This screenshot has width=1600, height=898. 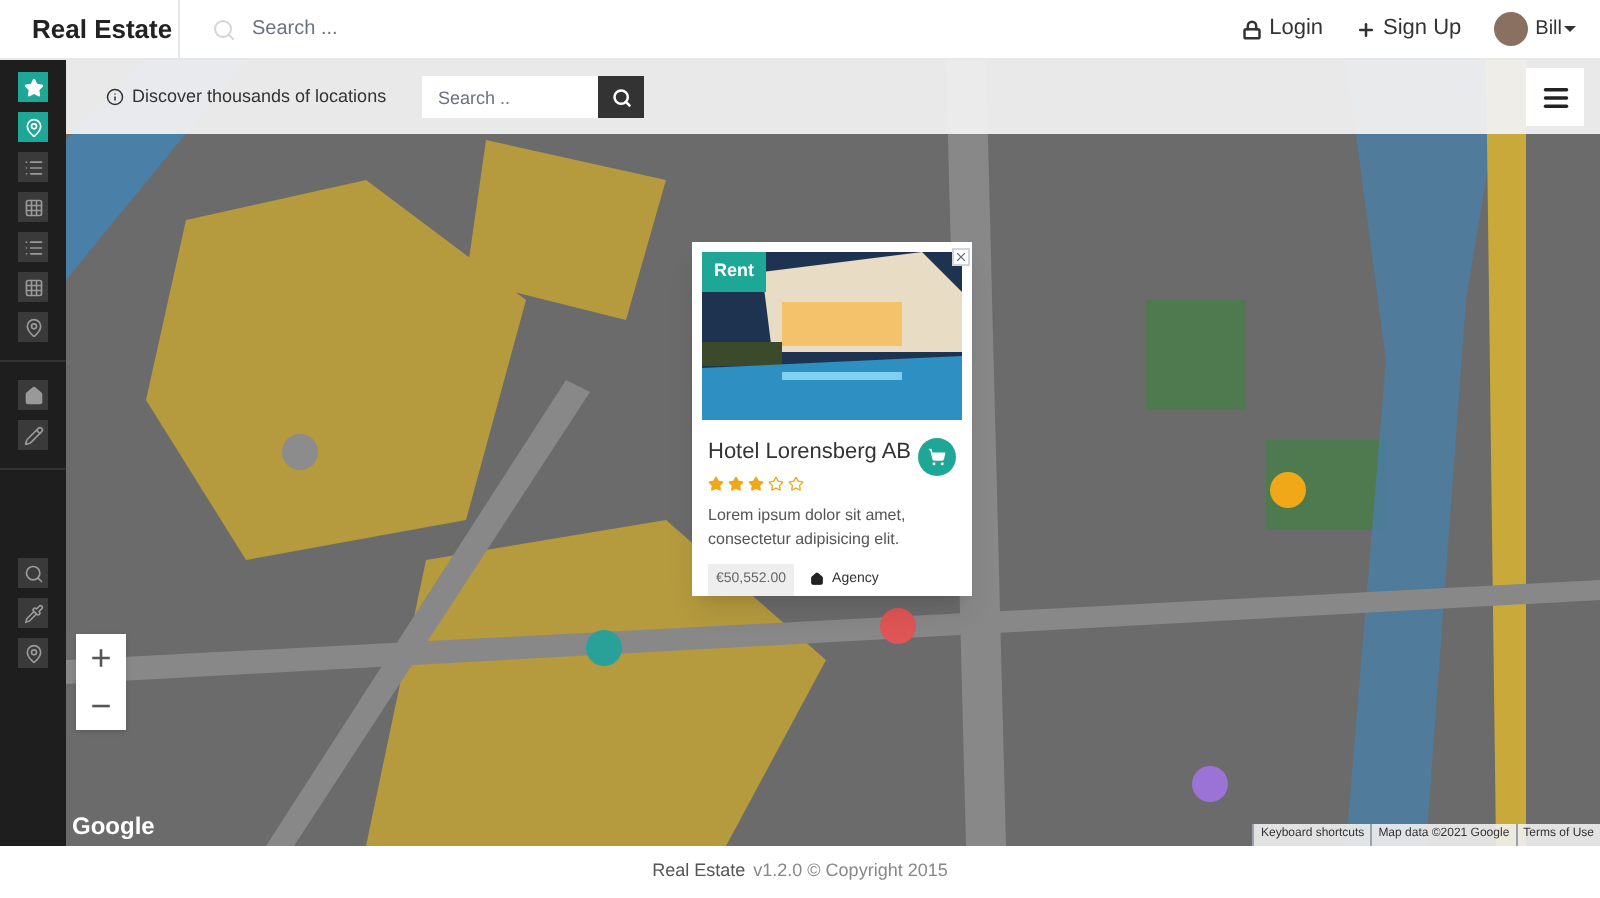 I want to click on user-menu: Bill, so click(x=1555, y=29).